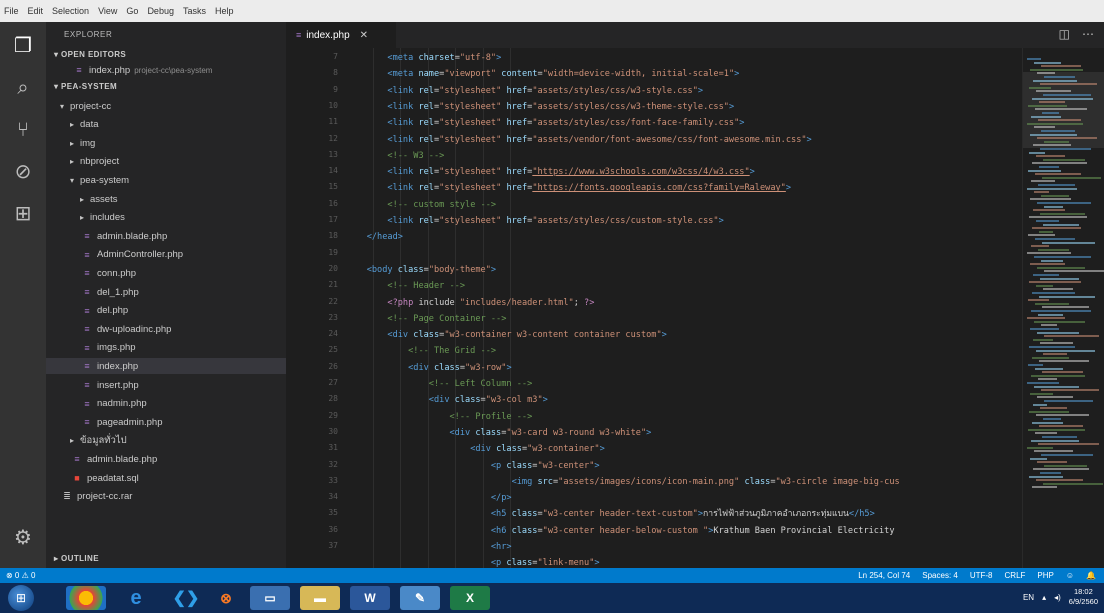 The width and height of the screenshot is (1104, 613). I want to click on search-icon: ⌕, so click(23, 87).